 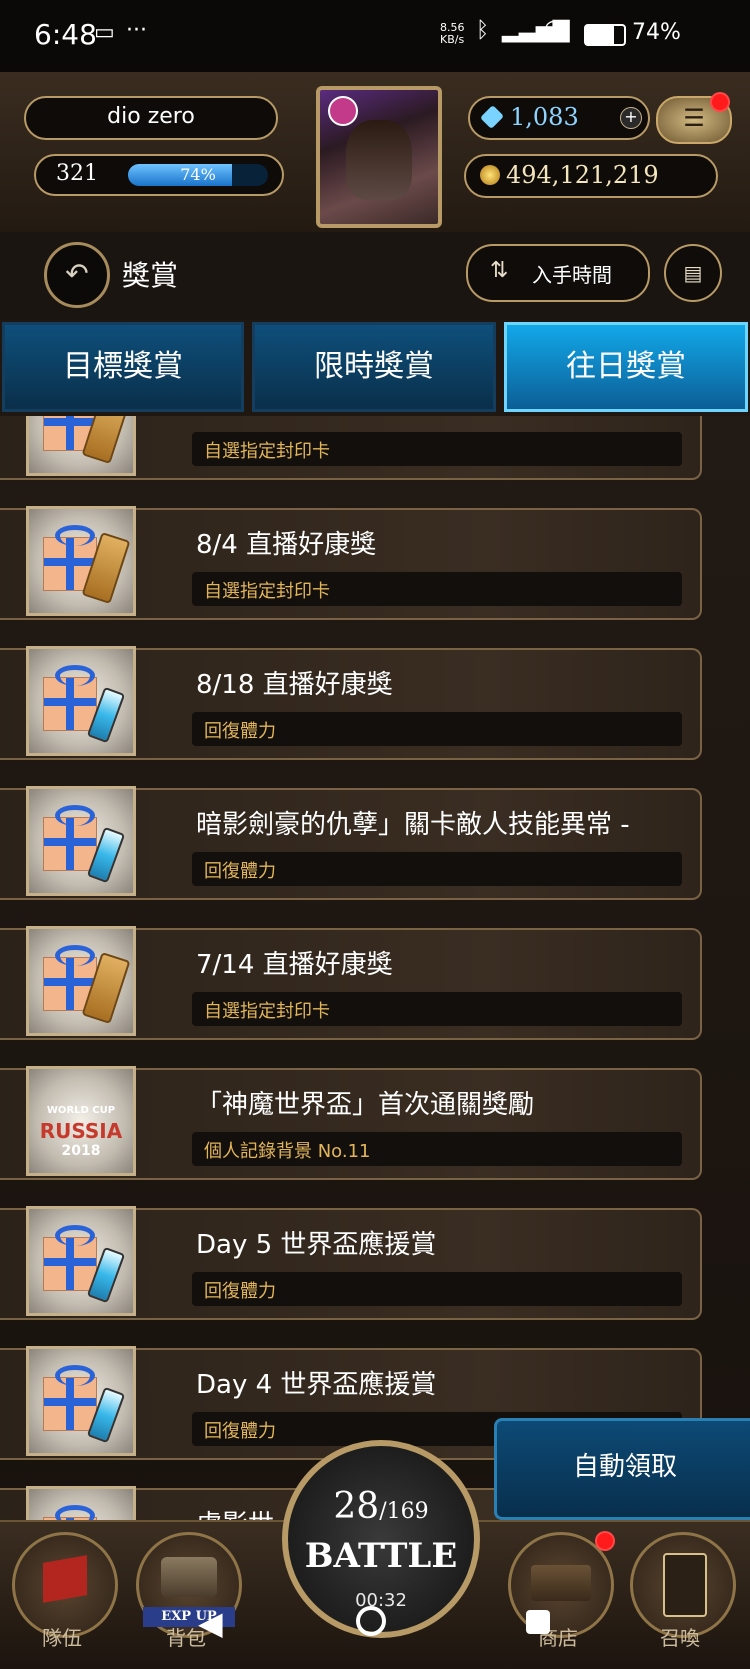 I want to click on auto-claim-button: 自動領取, so click(x=622, y=1469).